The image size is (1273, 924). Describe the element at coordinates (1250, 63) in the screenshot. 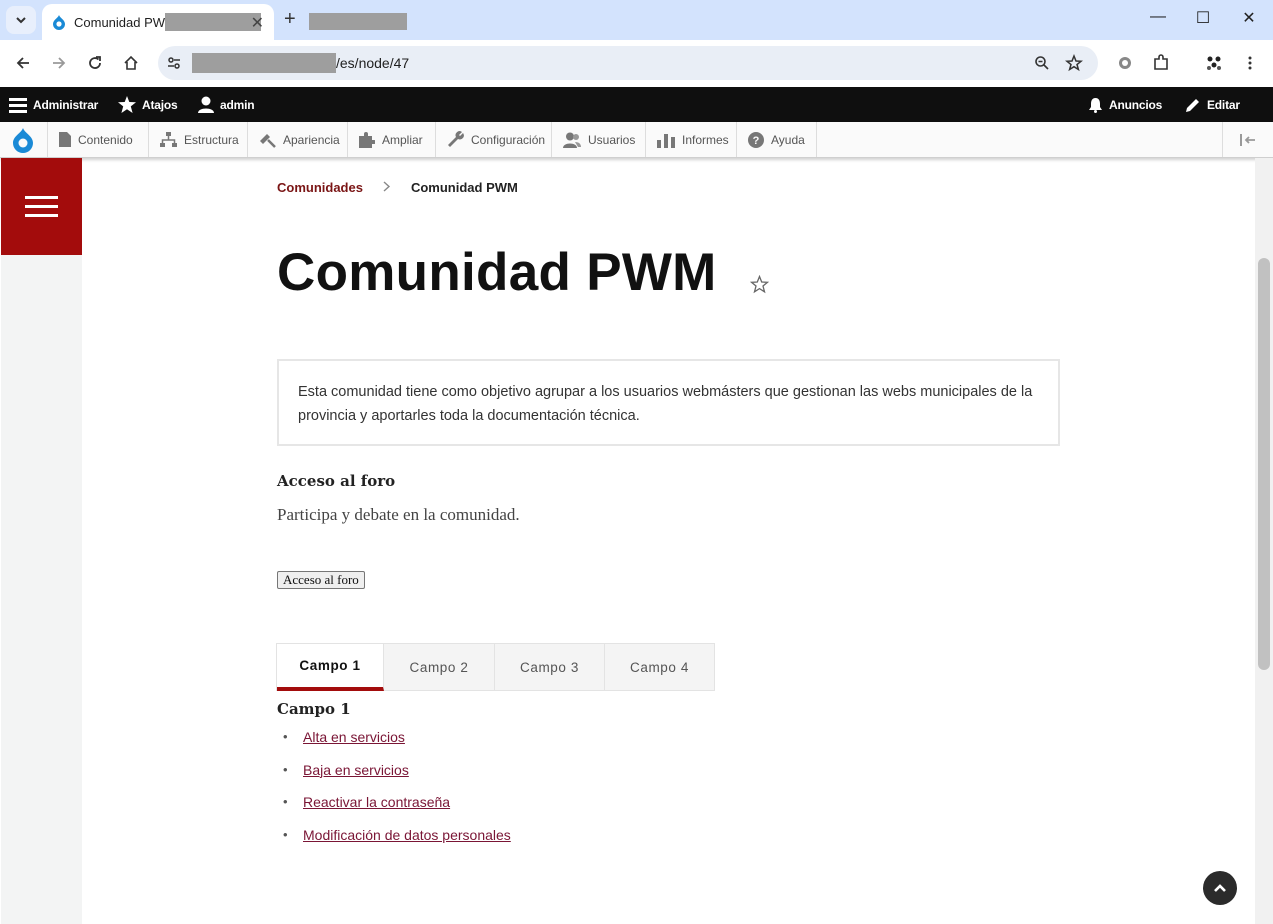

I see `browser-menu-icon` at that location.